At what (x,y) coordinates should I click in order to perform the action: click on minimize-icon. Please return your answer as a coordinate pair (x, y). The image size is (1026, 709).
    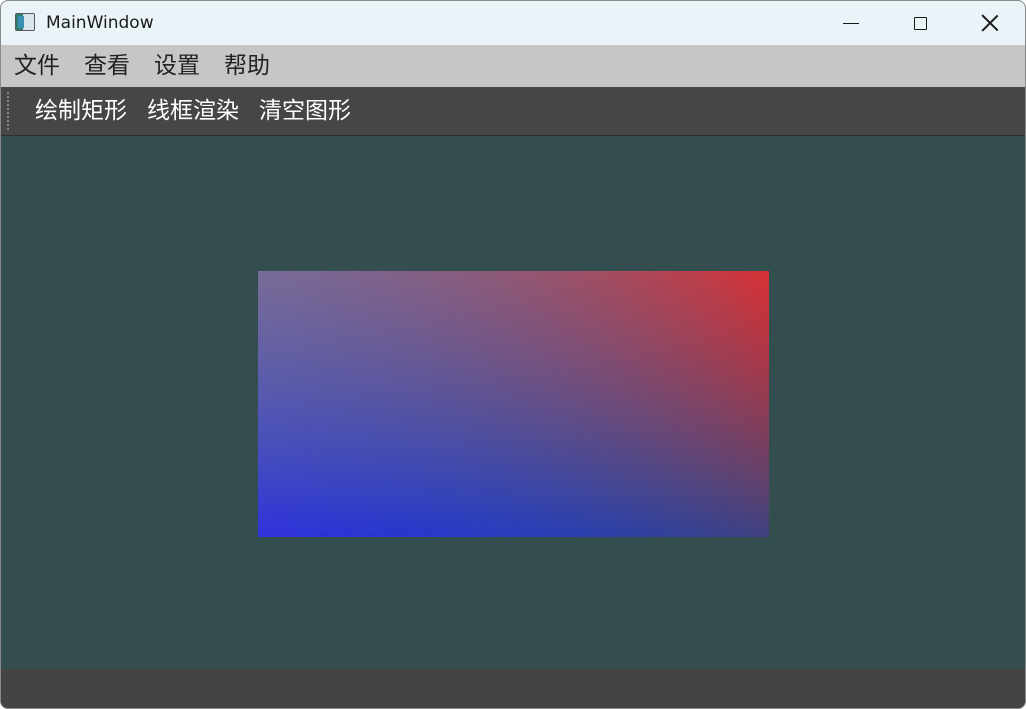
    Looking at the image, I should click on (851, 23).